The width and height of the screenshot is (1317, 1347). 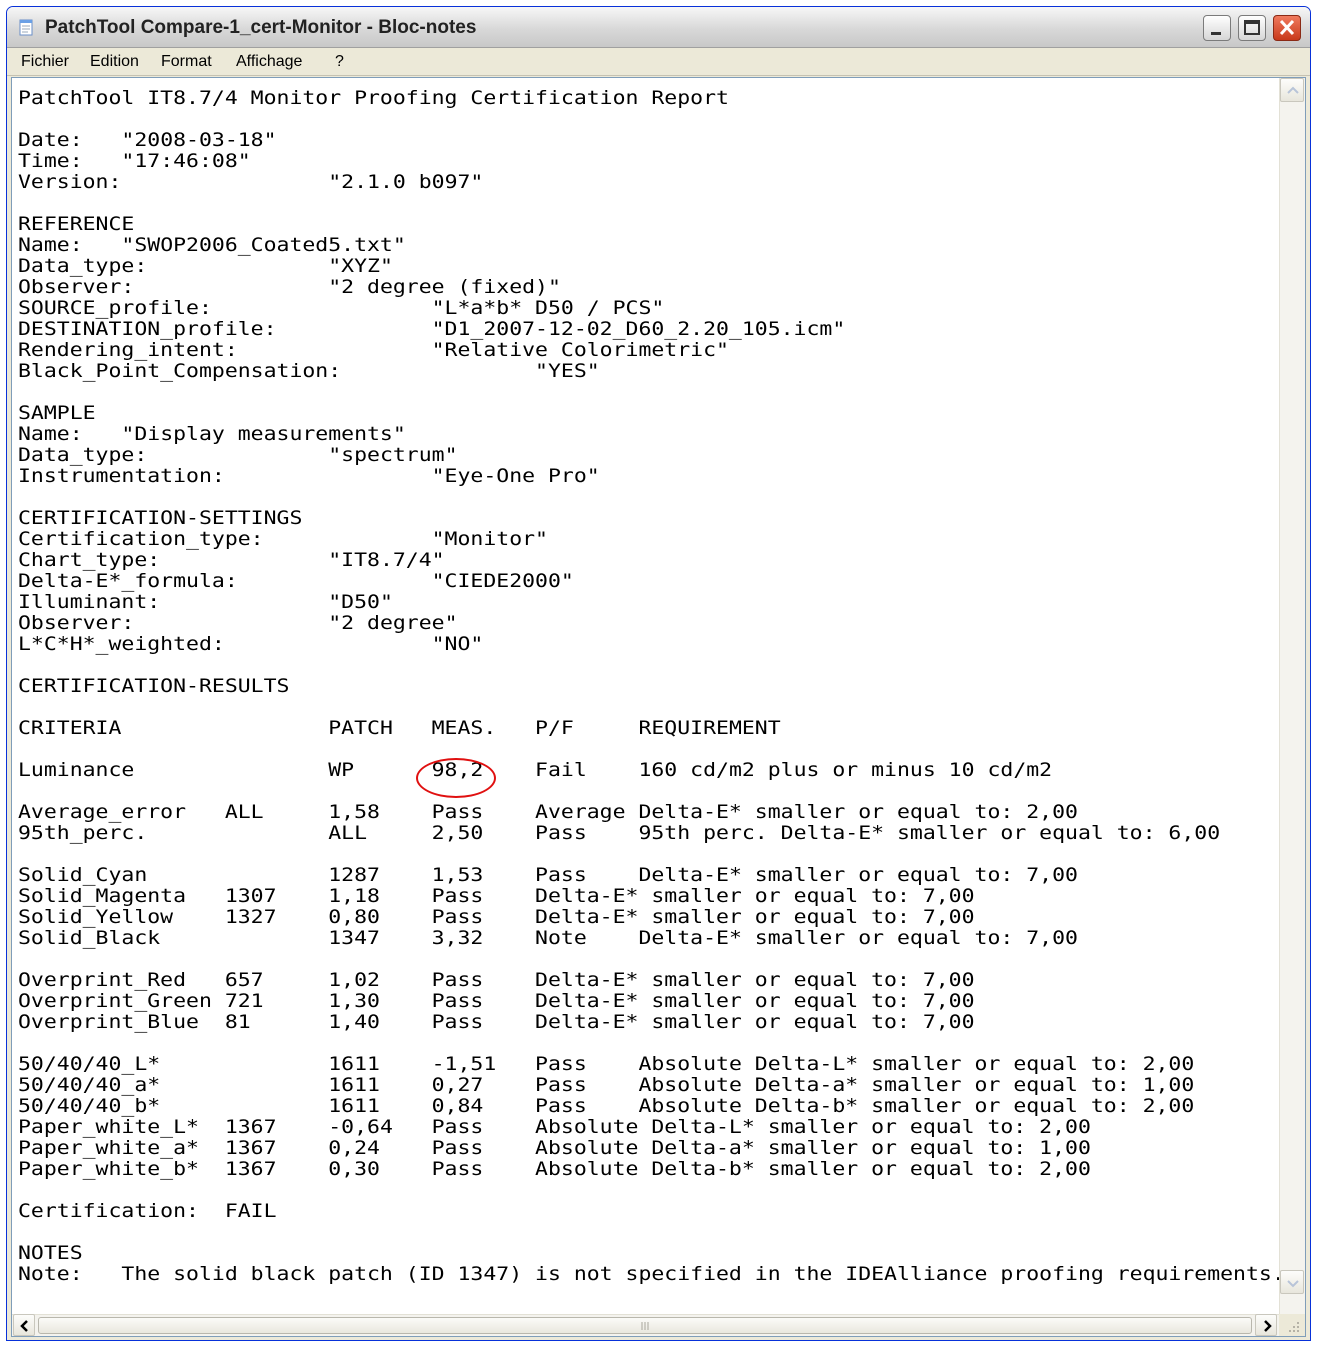 I want to click on menu-bar: Fichier Edition Format Affichage ?, so click(x=658, y=62).